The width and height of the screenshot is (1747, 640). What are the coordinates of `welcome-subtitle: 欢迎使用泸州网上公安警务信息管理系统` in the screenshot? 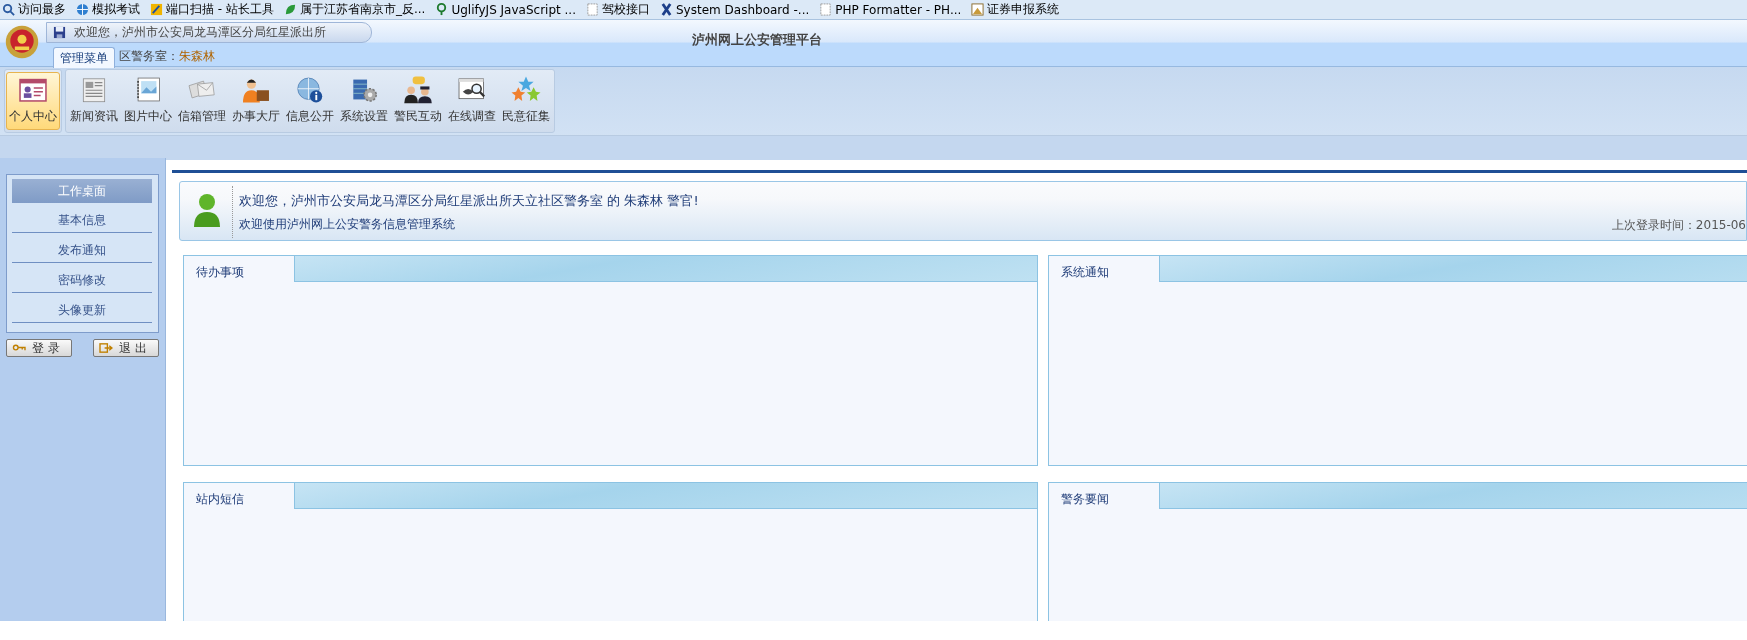 It's located at (347, 224).